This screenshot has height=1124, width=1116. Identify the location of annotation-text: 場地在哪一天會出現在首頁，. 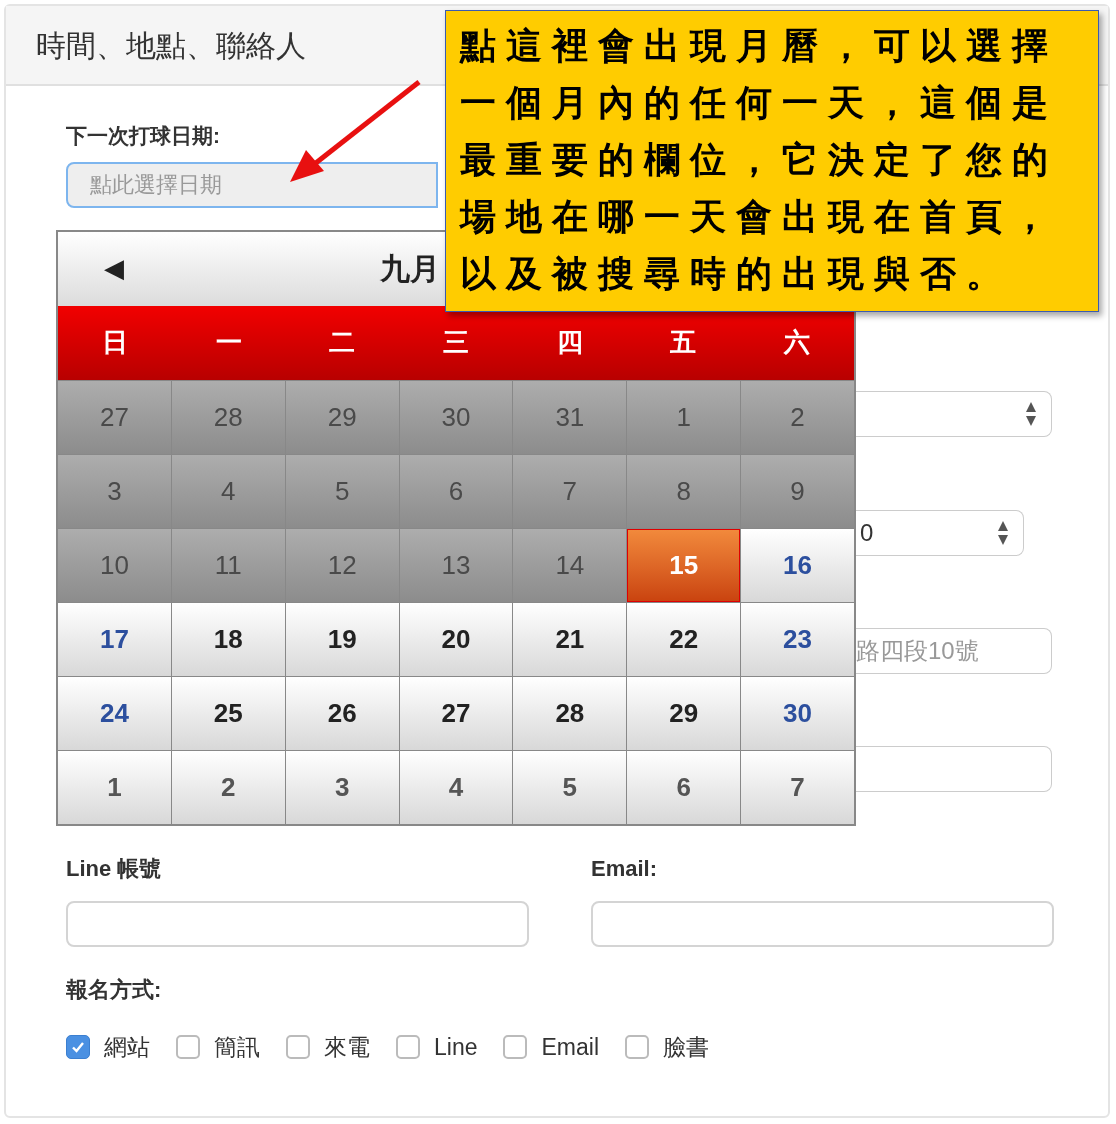
(759, 216).